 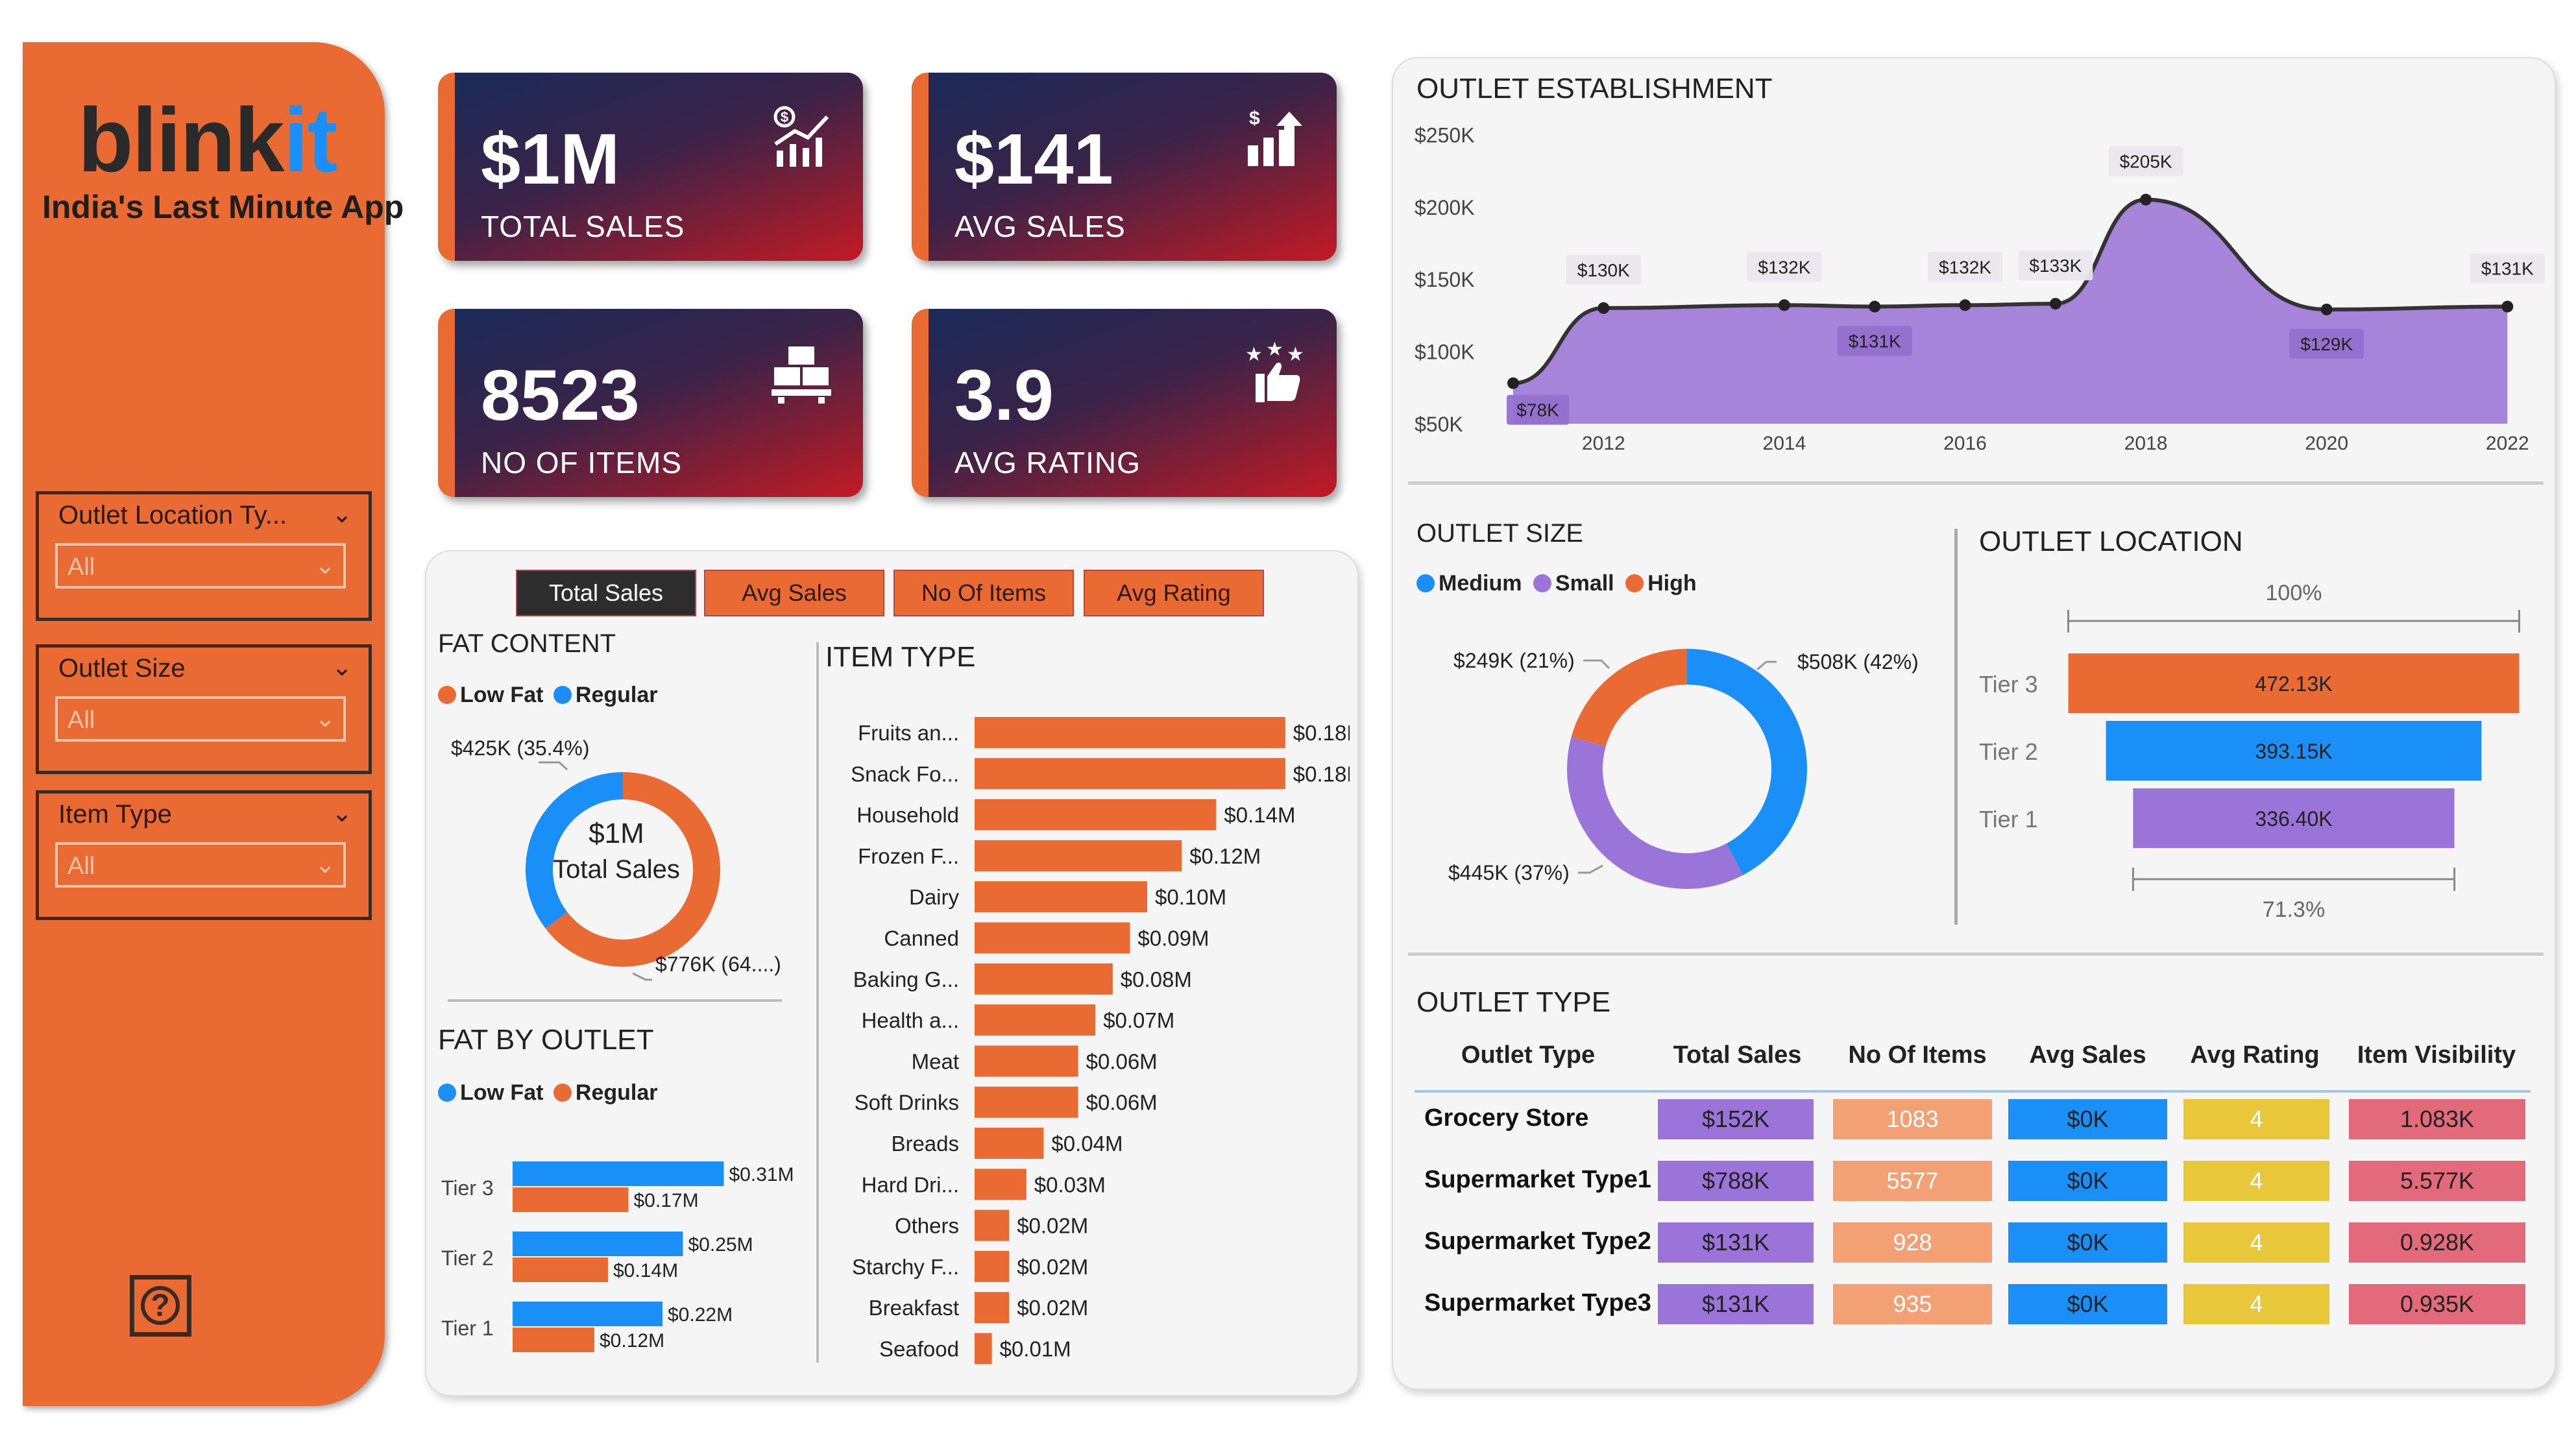 I want to click on outlet-size-small-label: $445K (37%), so click(x=1509, y=872).